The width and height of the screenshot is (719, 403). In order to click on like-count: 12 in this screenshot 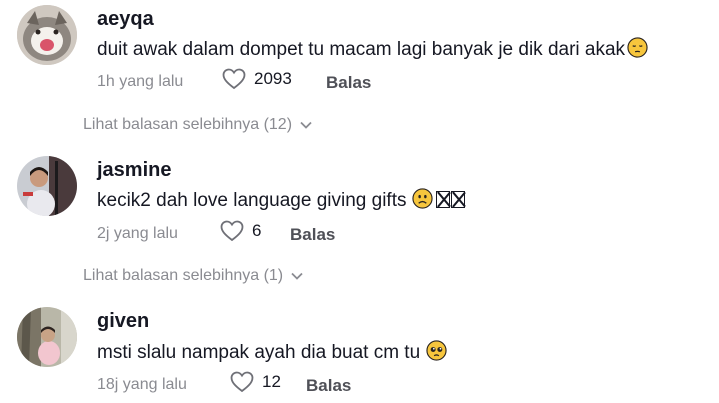, I will do `click(271, 381)`.